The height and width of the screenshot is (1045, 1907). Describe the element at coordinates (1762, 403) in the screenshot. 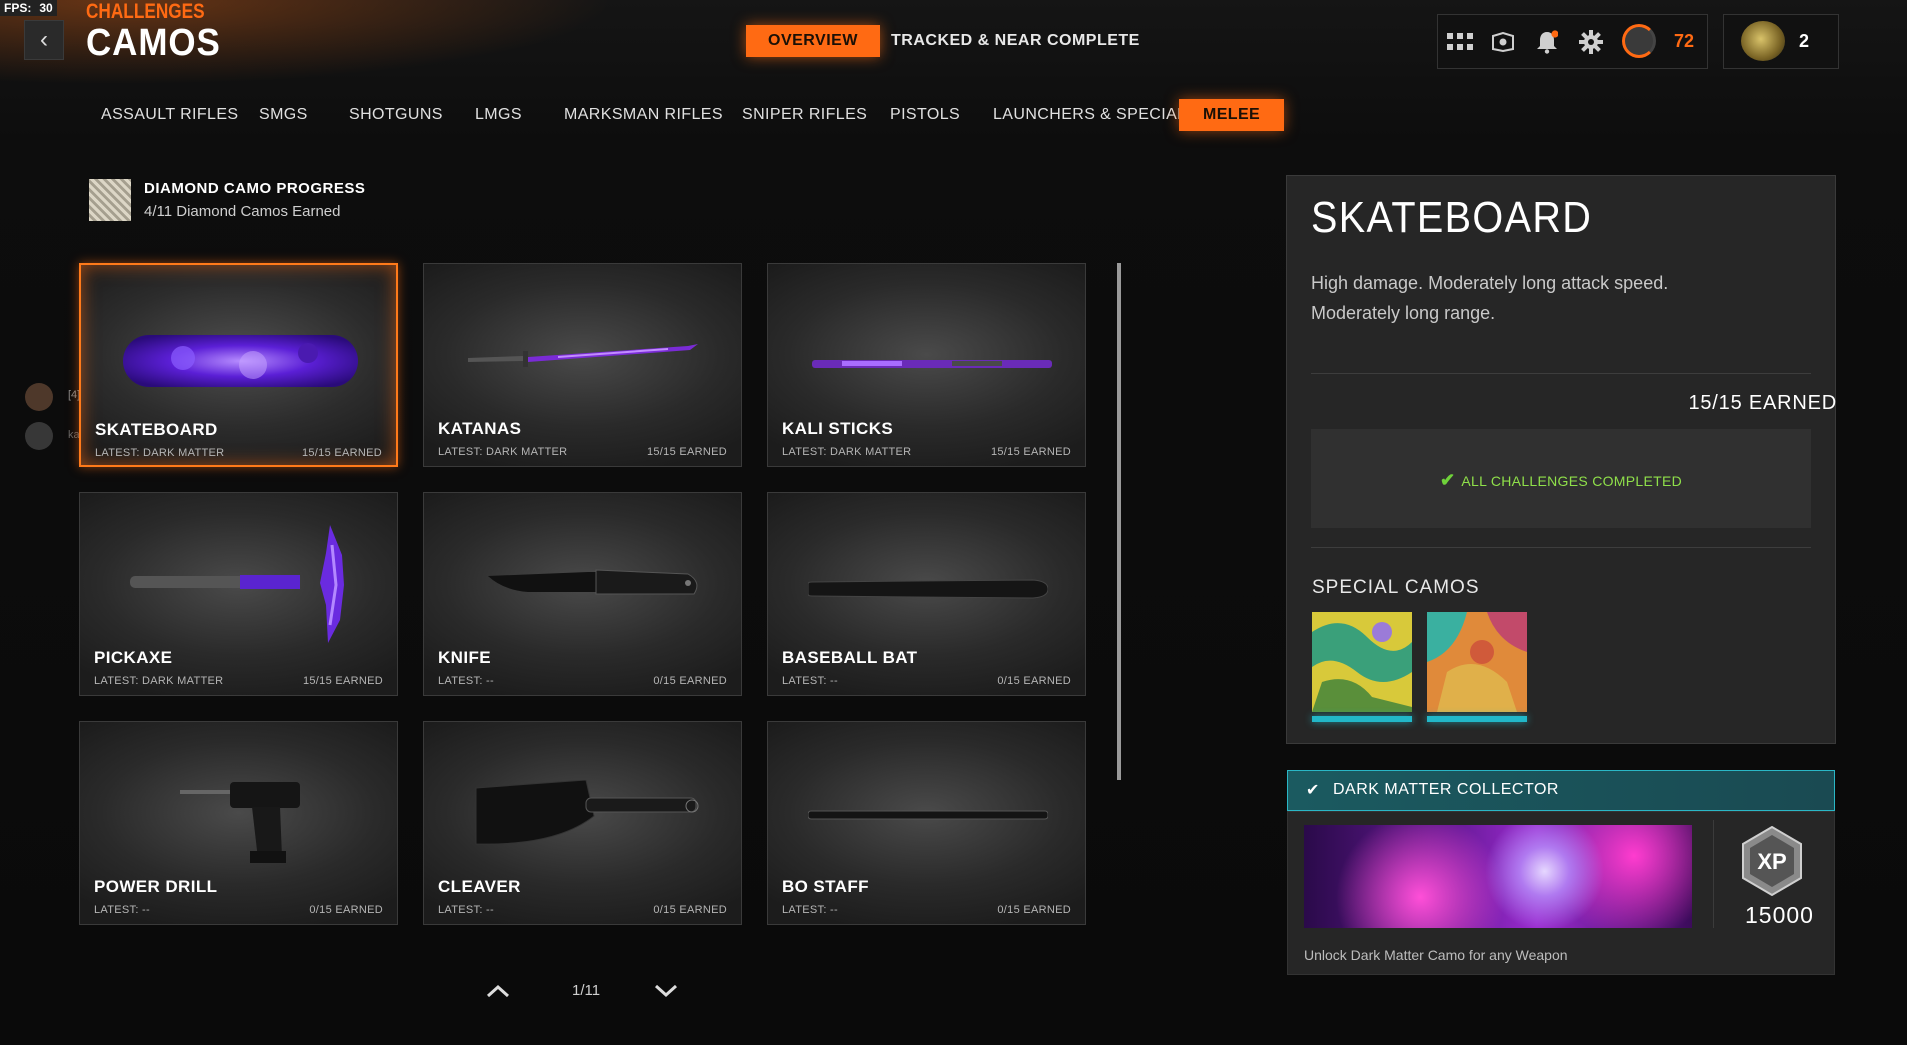

I see `detail-earned: 15/15 EARNED` at that location.